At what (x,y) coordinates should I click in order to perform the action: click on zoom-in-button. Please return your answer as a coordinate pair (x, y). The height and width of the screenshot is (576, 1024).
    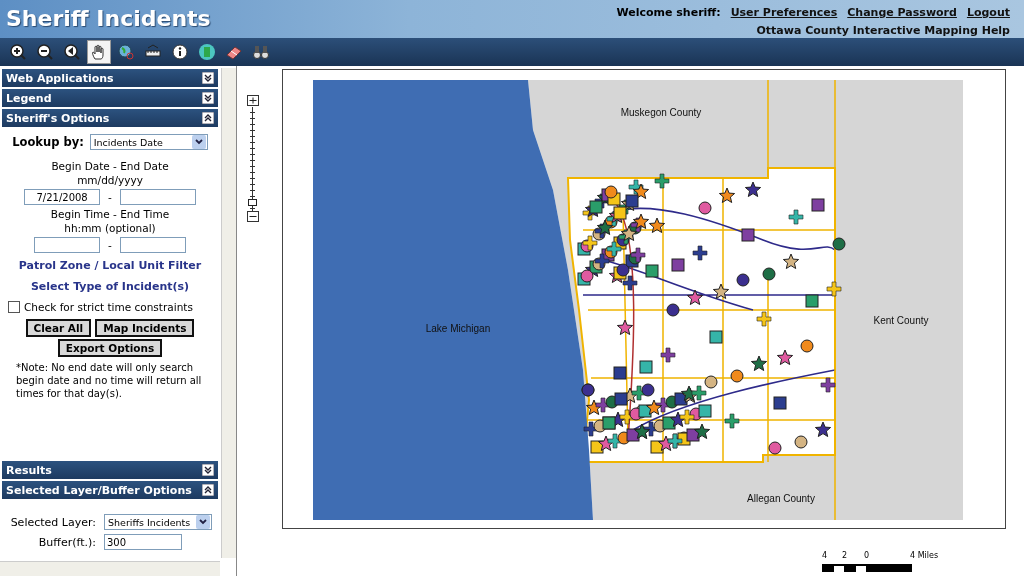
    Looking at the image, I should click on (253, 101).